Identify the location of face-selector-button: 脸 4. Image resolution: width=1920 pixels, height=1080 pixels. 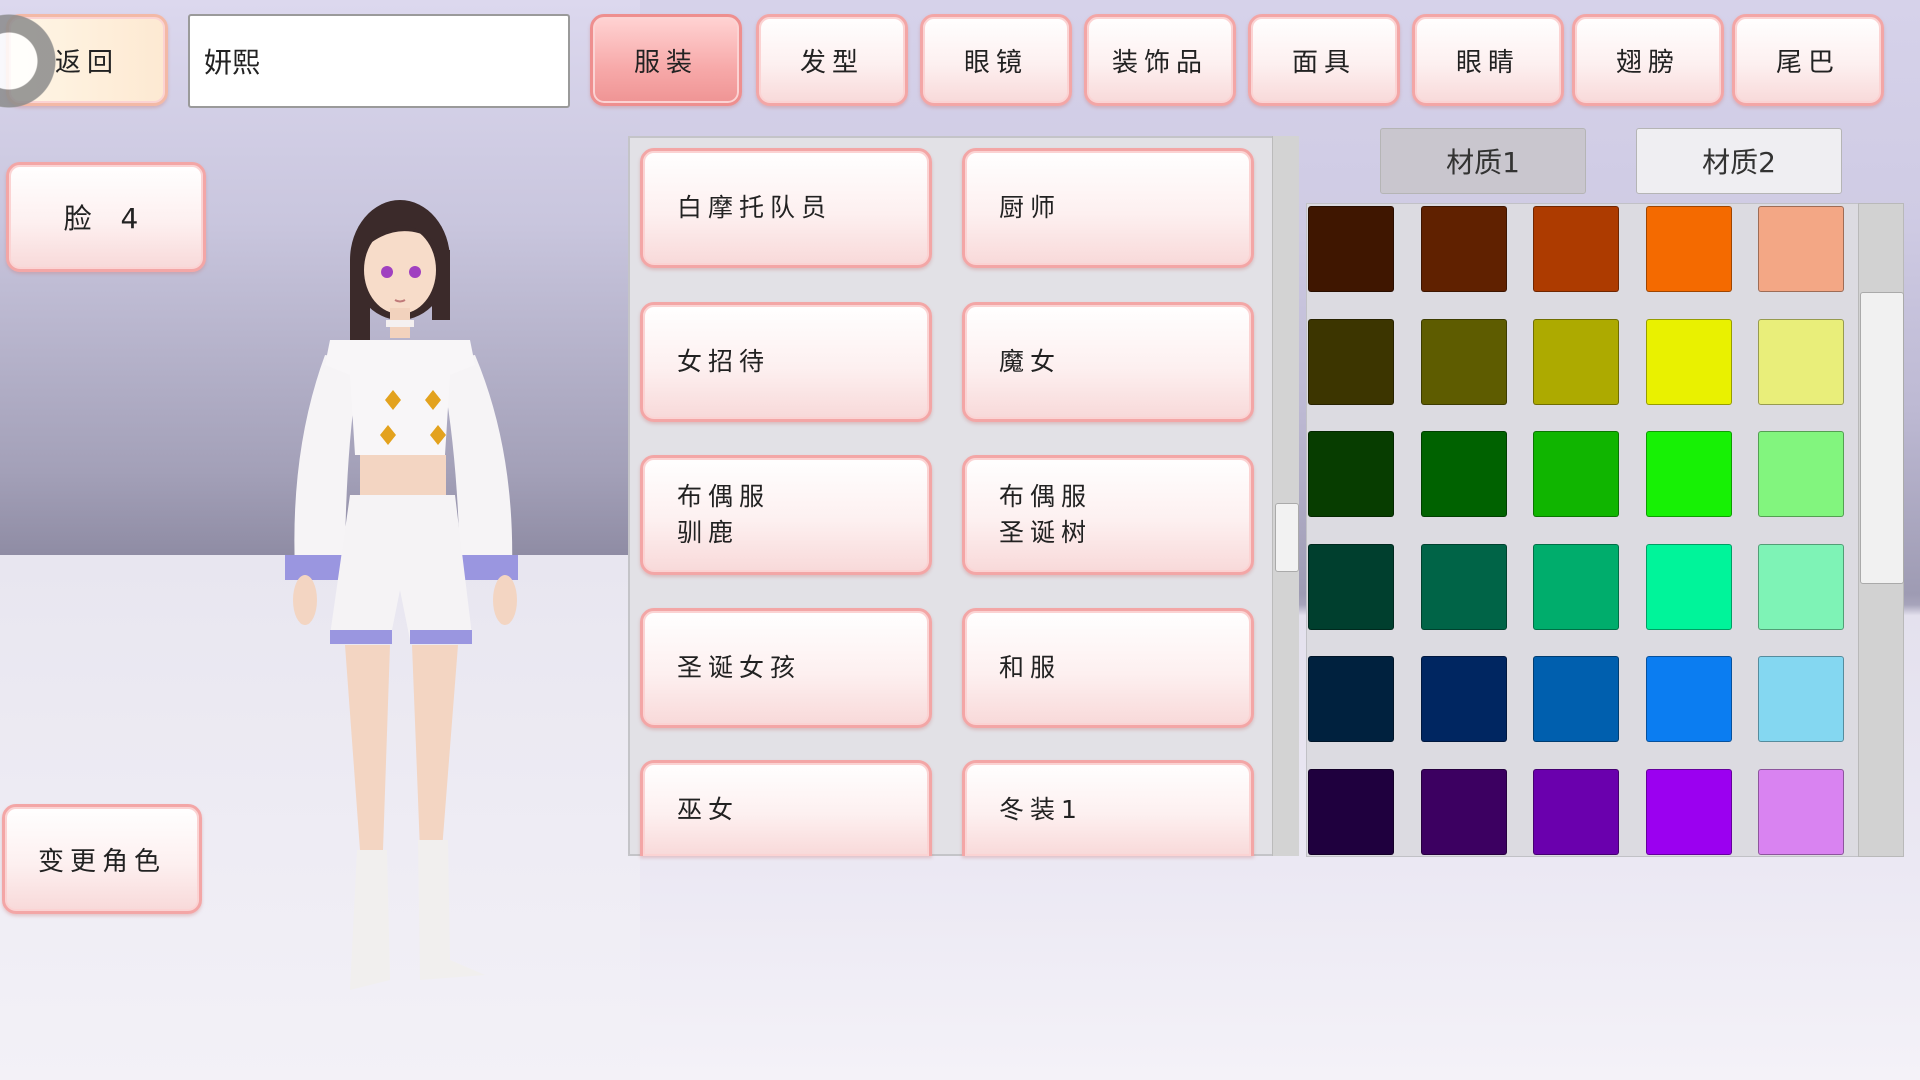
(106, 217).